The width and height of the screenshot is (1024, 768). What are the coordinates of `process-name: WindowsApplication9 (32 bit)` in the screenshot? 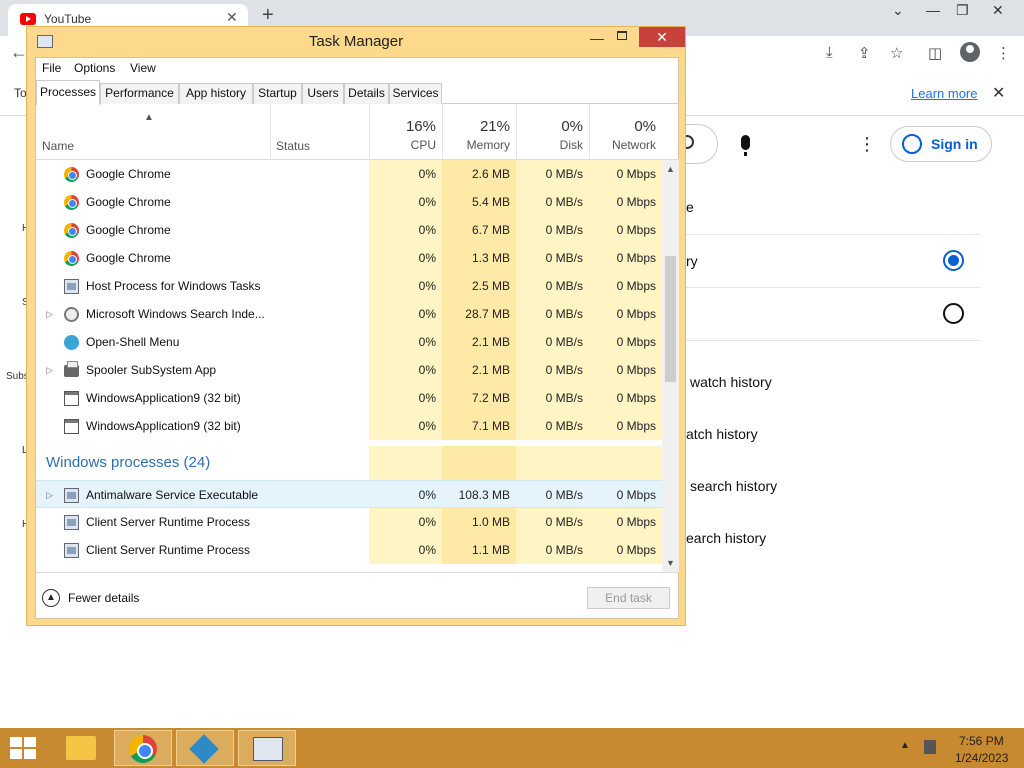 It's located at (163, 426).